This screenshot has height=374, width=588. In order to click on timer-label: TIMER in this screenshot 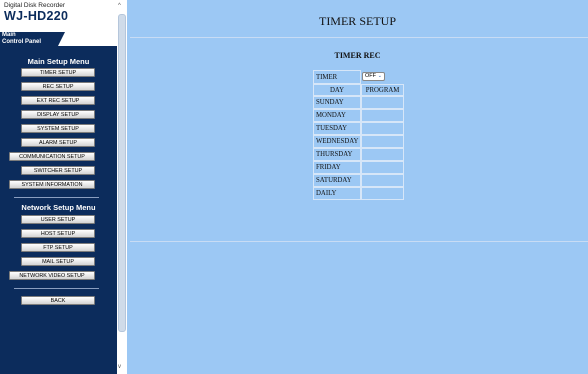, I will do `click(337, 77)`.